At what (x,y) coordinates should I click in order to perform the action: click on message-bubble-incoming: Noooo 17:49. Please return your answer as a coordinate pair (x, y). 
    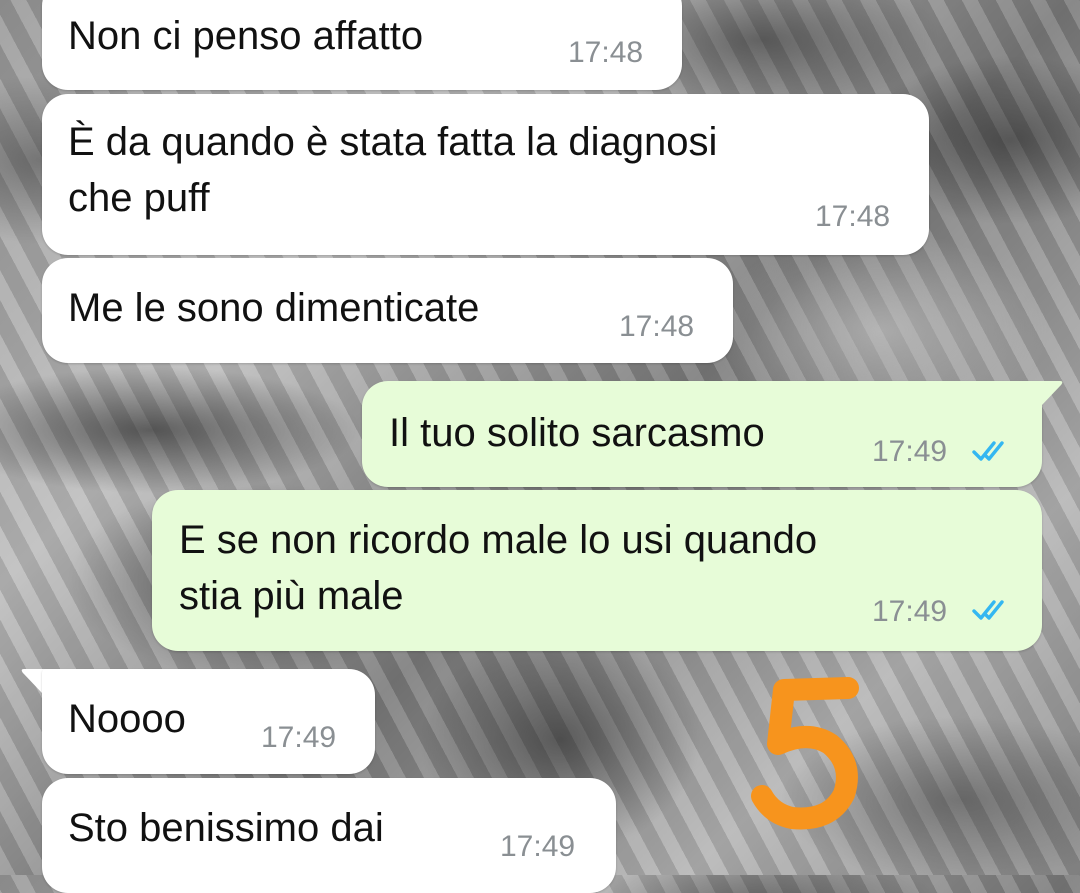
    Looking at the image, I should click on (208, 721).